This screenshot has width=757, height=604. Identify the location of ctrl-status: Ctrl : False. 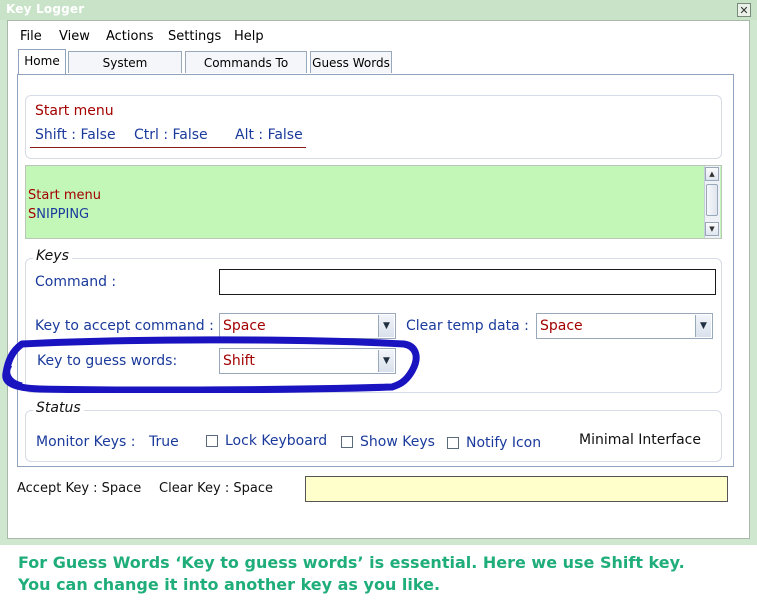
(171, 135).